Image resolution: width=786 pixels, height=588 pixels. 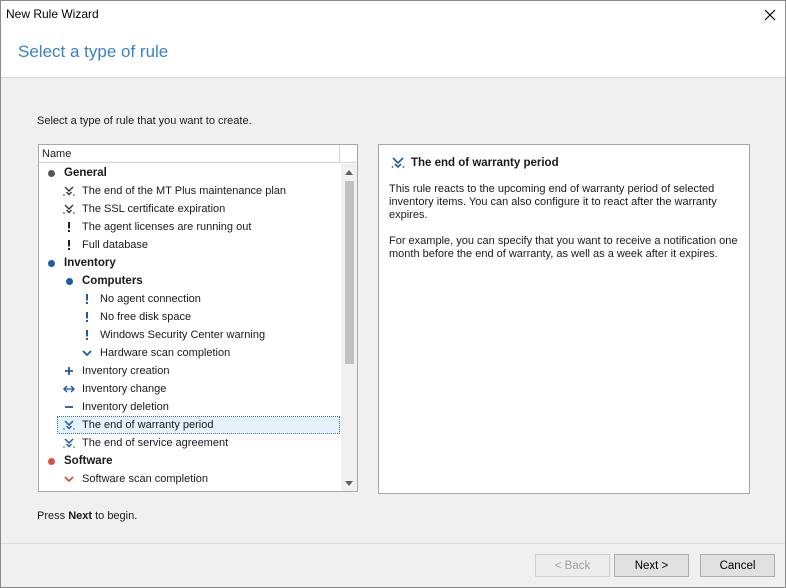 I want to click on back-button: < Back, so click(x=572, y=565).